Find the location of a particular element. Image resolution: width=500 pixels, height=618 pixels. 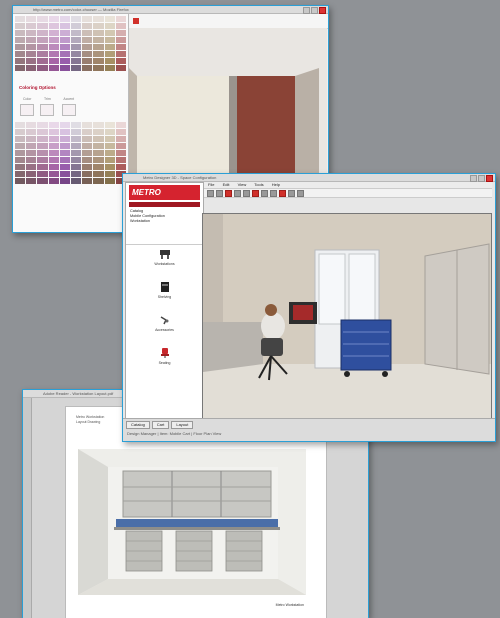

tab-layout: Layout is located at coordinates (182, 425).